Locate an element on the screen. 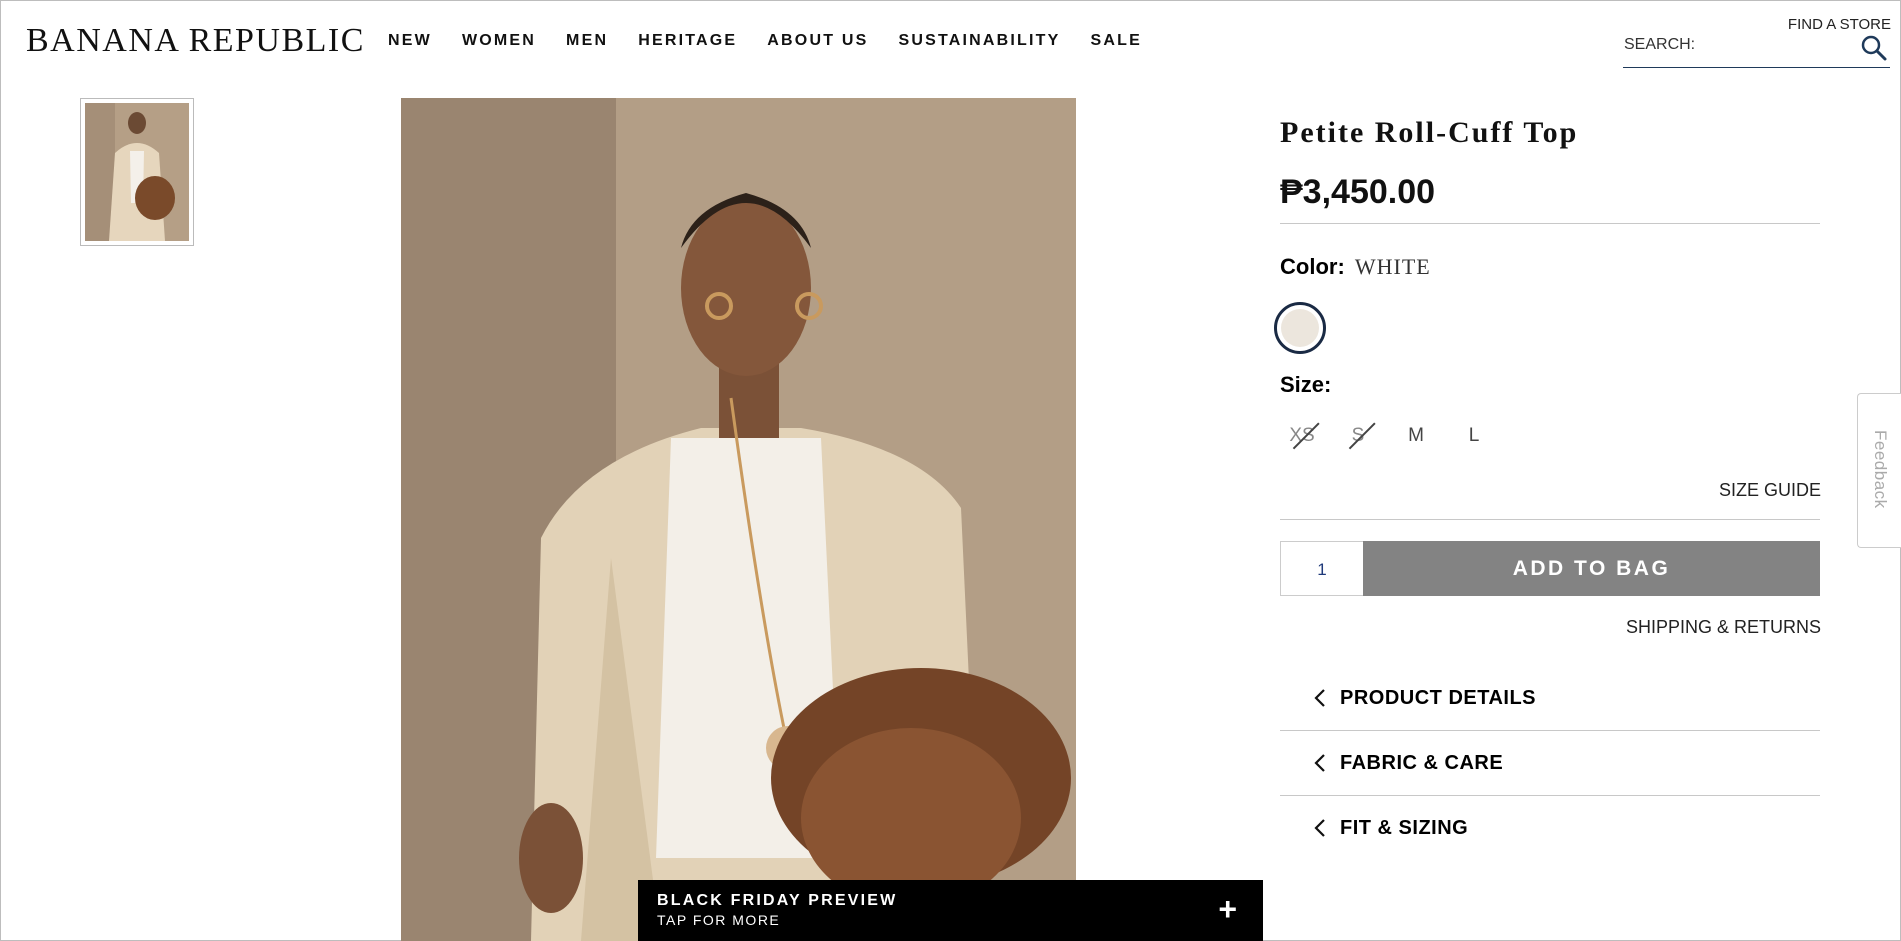 The image size is (1901, 941). shipping-returns-link: SHIPPING & RETURNS is located at coordinates (1723, 627).